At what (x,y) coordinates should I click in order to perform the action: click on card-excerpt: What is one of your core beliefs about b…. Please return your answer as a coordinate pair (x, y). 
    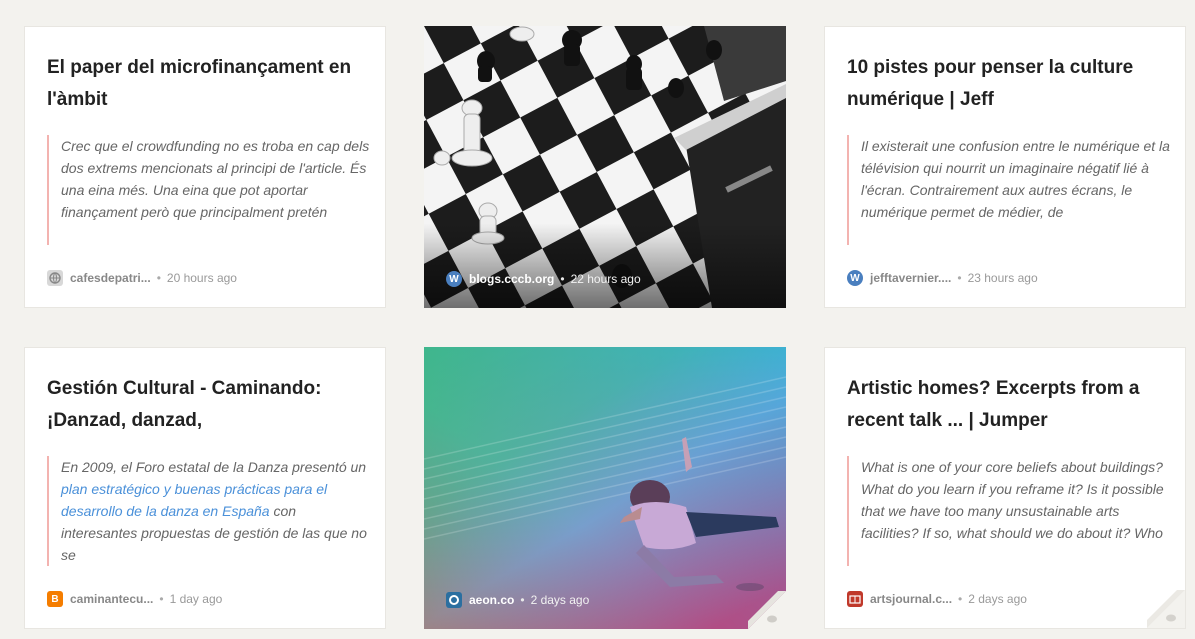
    Looking at the image, I should click on (1010, 511).